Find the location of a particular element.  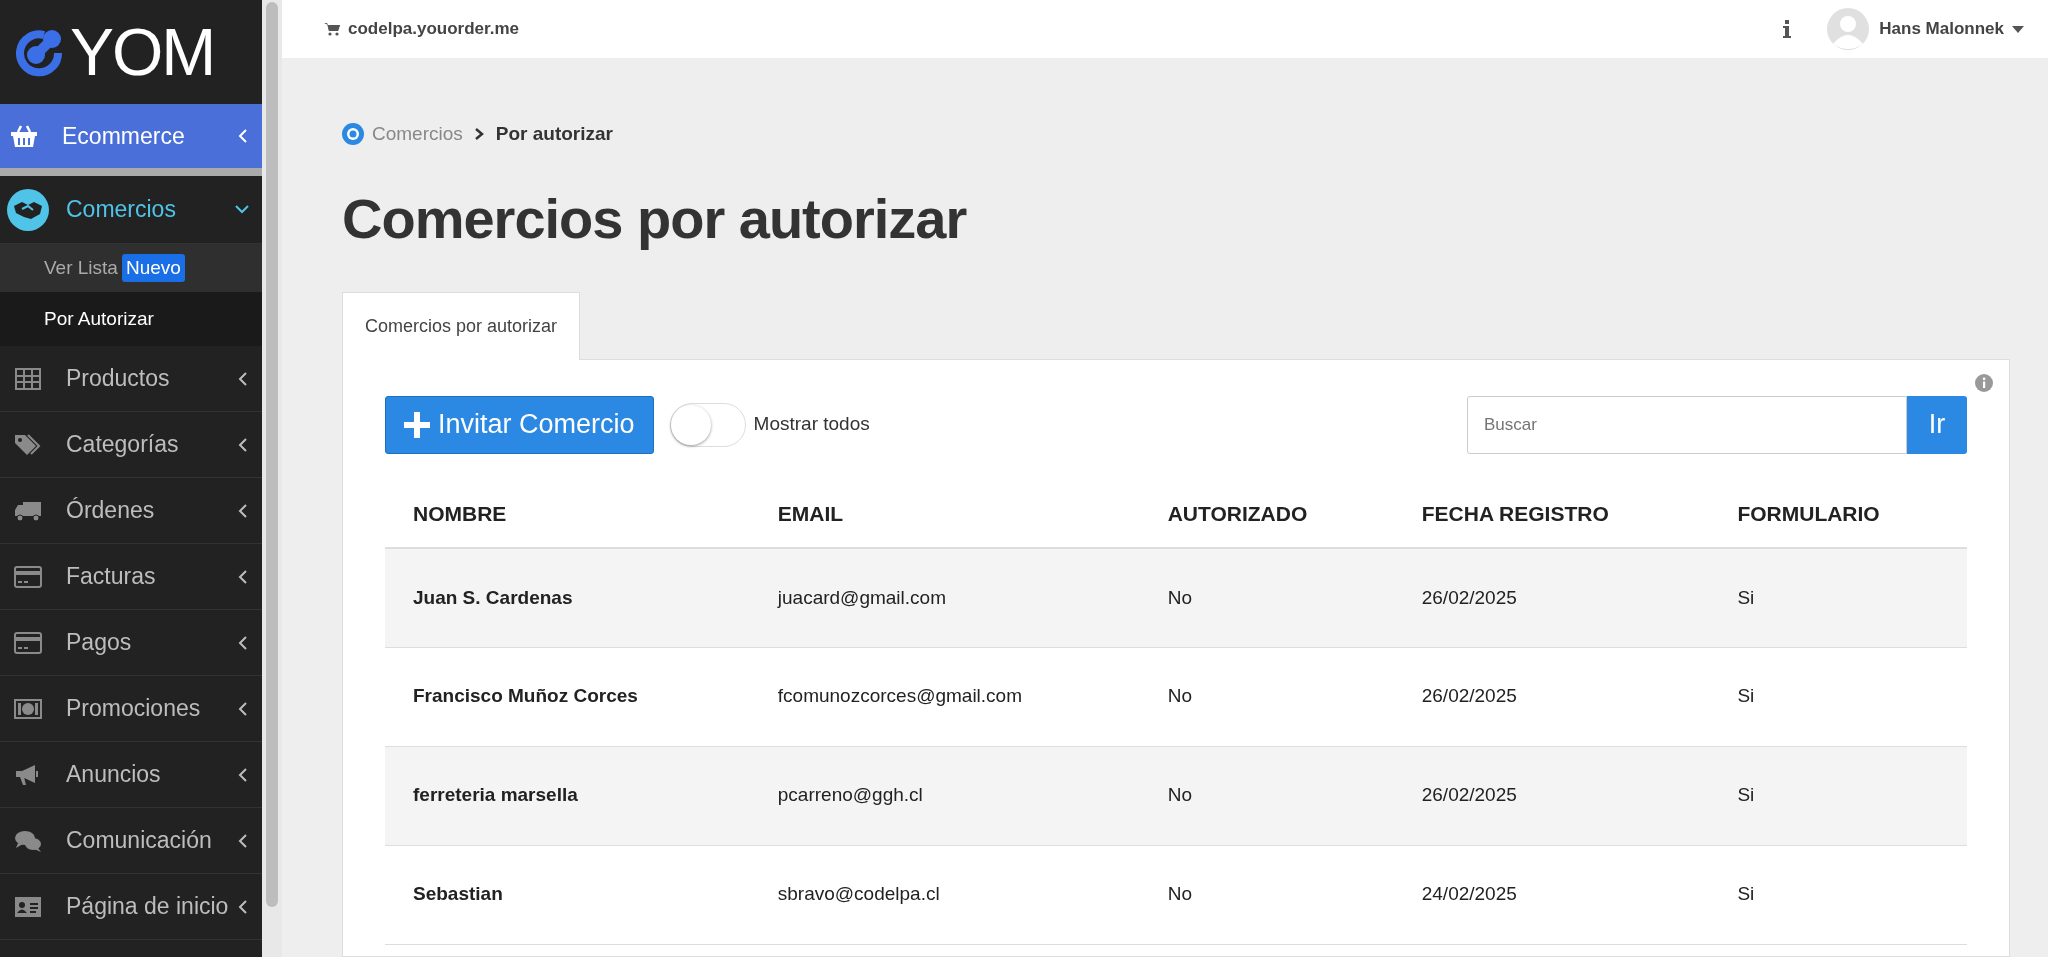

cart-icon is located at coordinates (332, 29).